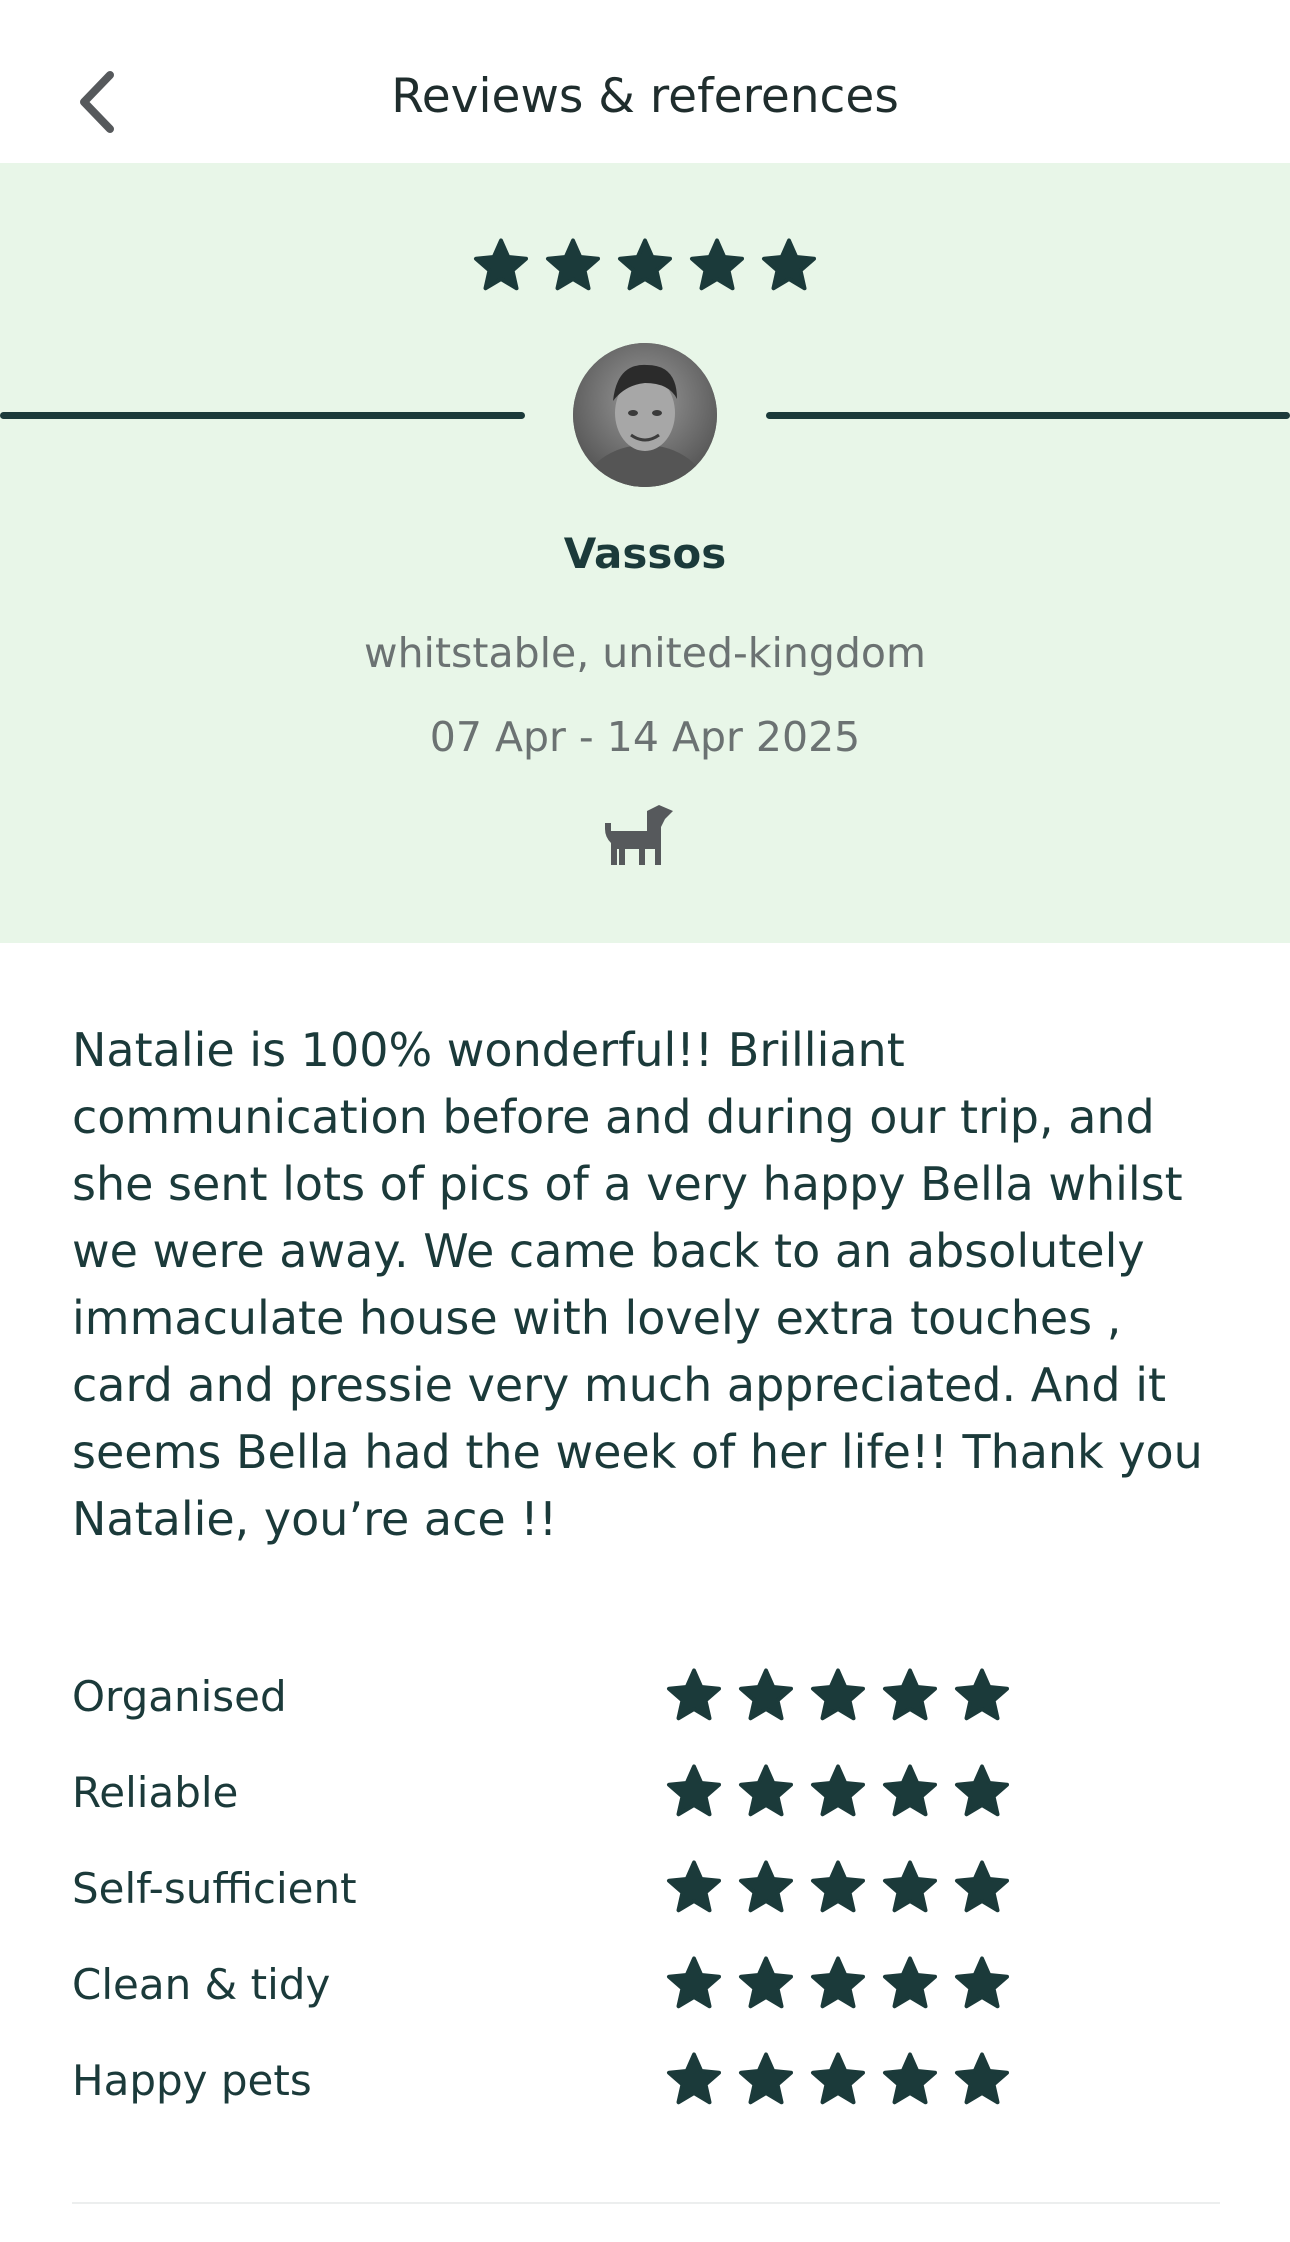 Image resolution: width=1290 pixels, height=2242 pixels. I want to click on rating-row-clean-tidy: Clean & tidy, so click(646, 1984).